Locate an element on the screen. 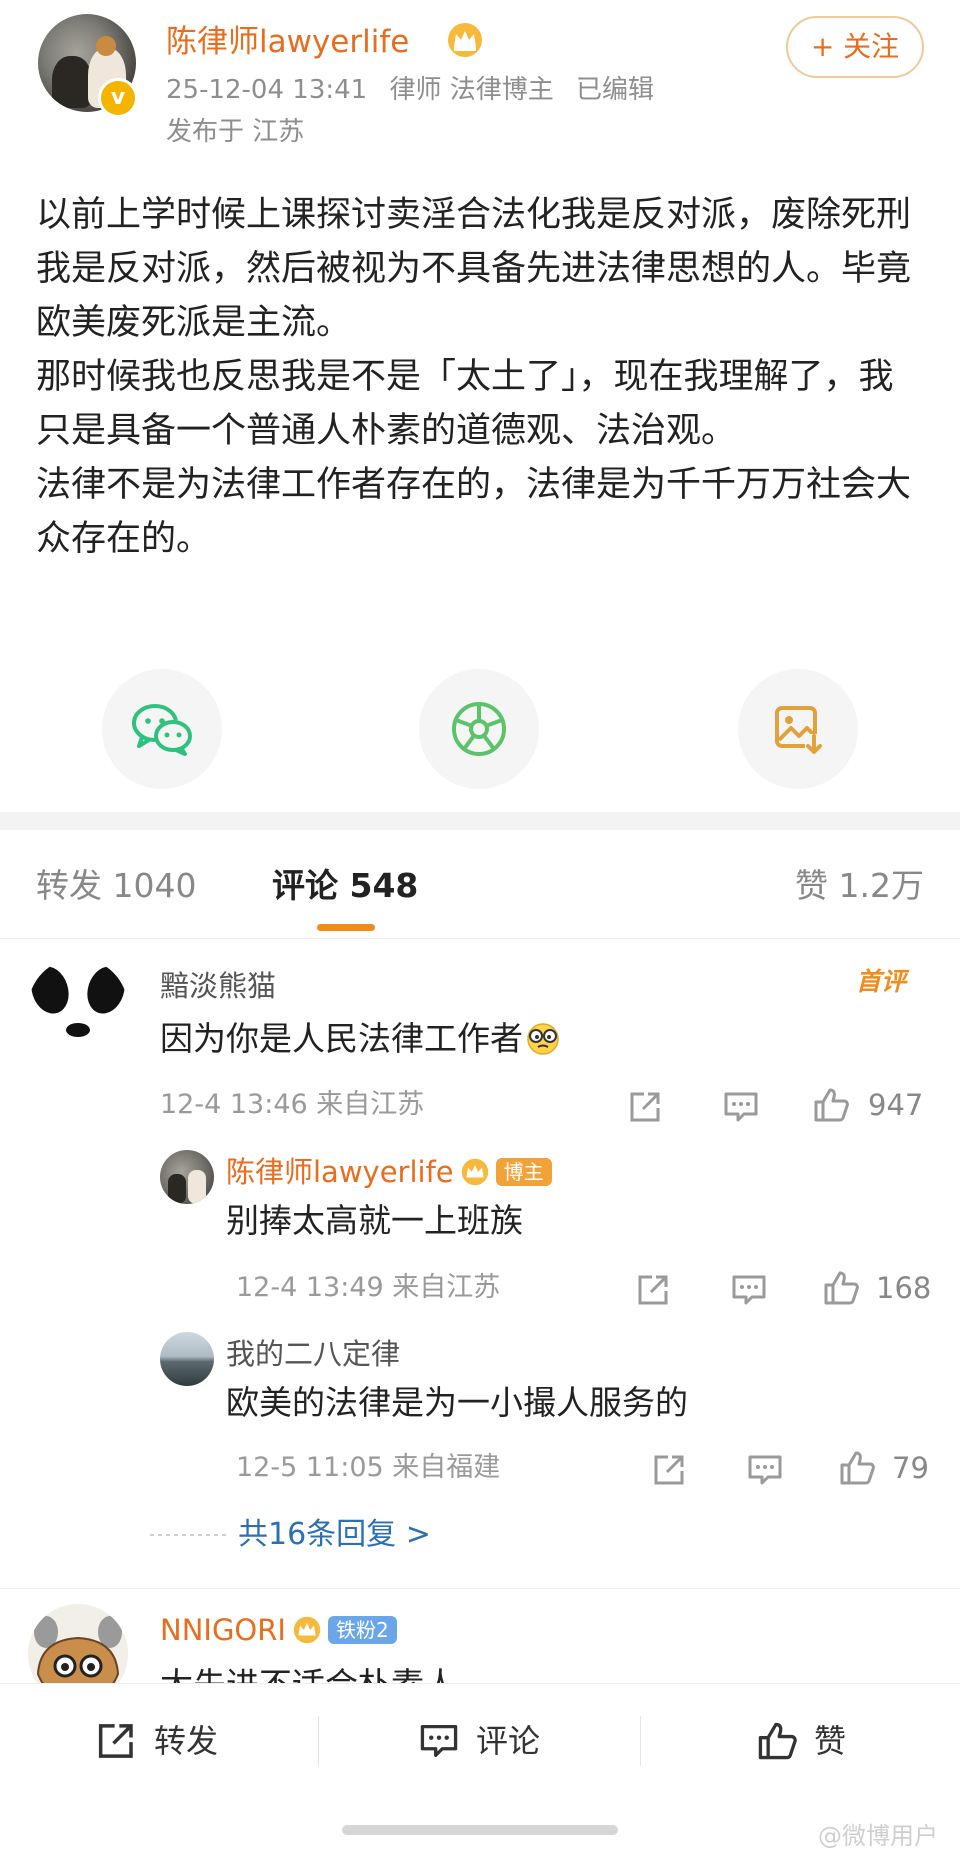 This screenshot has height=1852, width=960. bottom-repost-button: 转发 is located at coordinates (157, 1741).